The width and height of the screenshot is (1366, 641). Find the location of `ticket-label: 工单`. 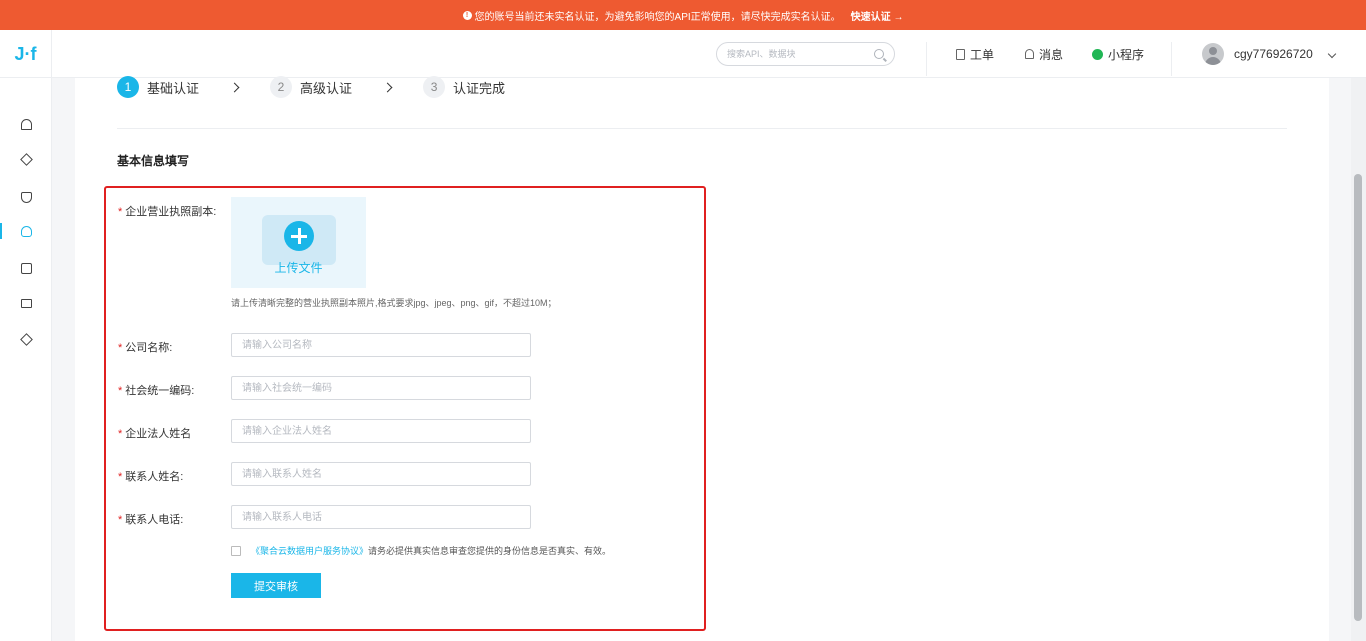

ticket-label: 工单 is located at coordinates (982, 54).